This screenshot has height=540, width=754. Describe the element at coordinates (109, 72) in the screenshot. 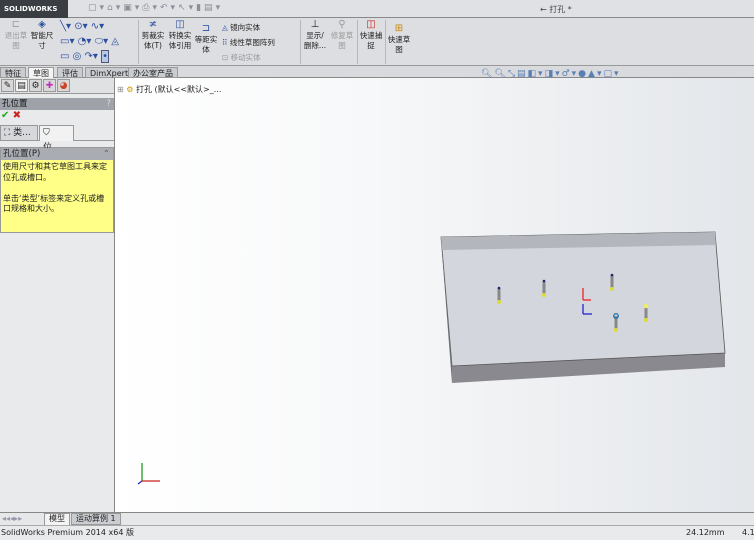

I see `tab-dimxpert: DimXpert` at that location.